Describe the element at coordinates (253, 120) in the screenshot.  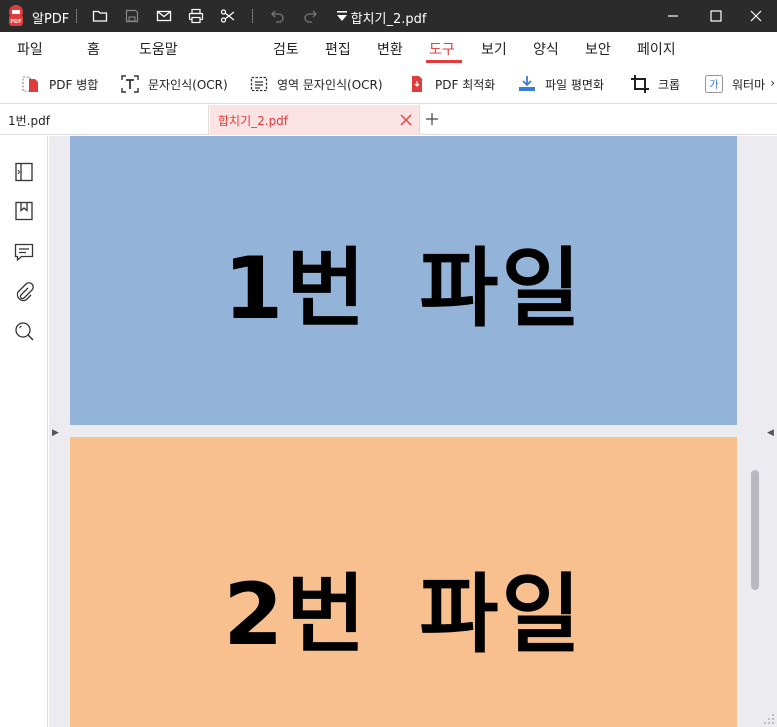
I see `tab-label: 합치기_2.pdf` at that location.